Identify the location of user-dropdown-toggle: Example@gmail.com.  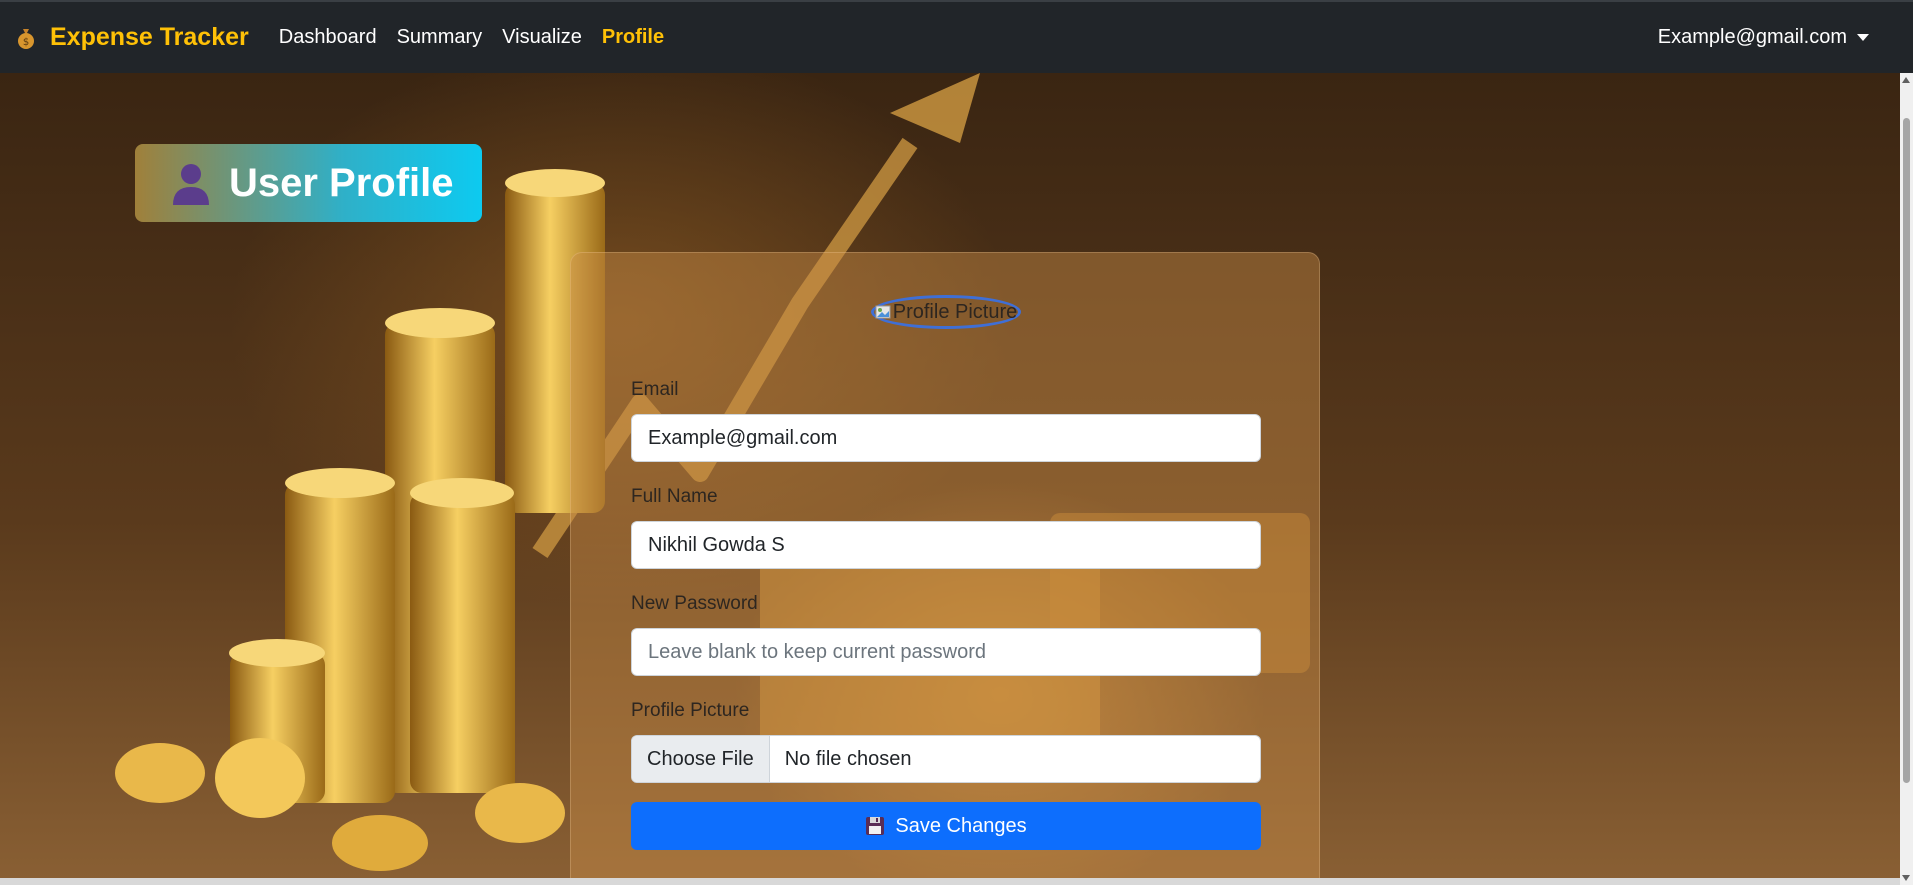
(1763, 37).